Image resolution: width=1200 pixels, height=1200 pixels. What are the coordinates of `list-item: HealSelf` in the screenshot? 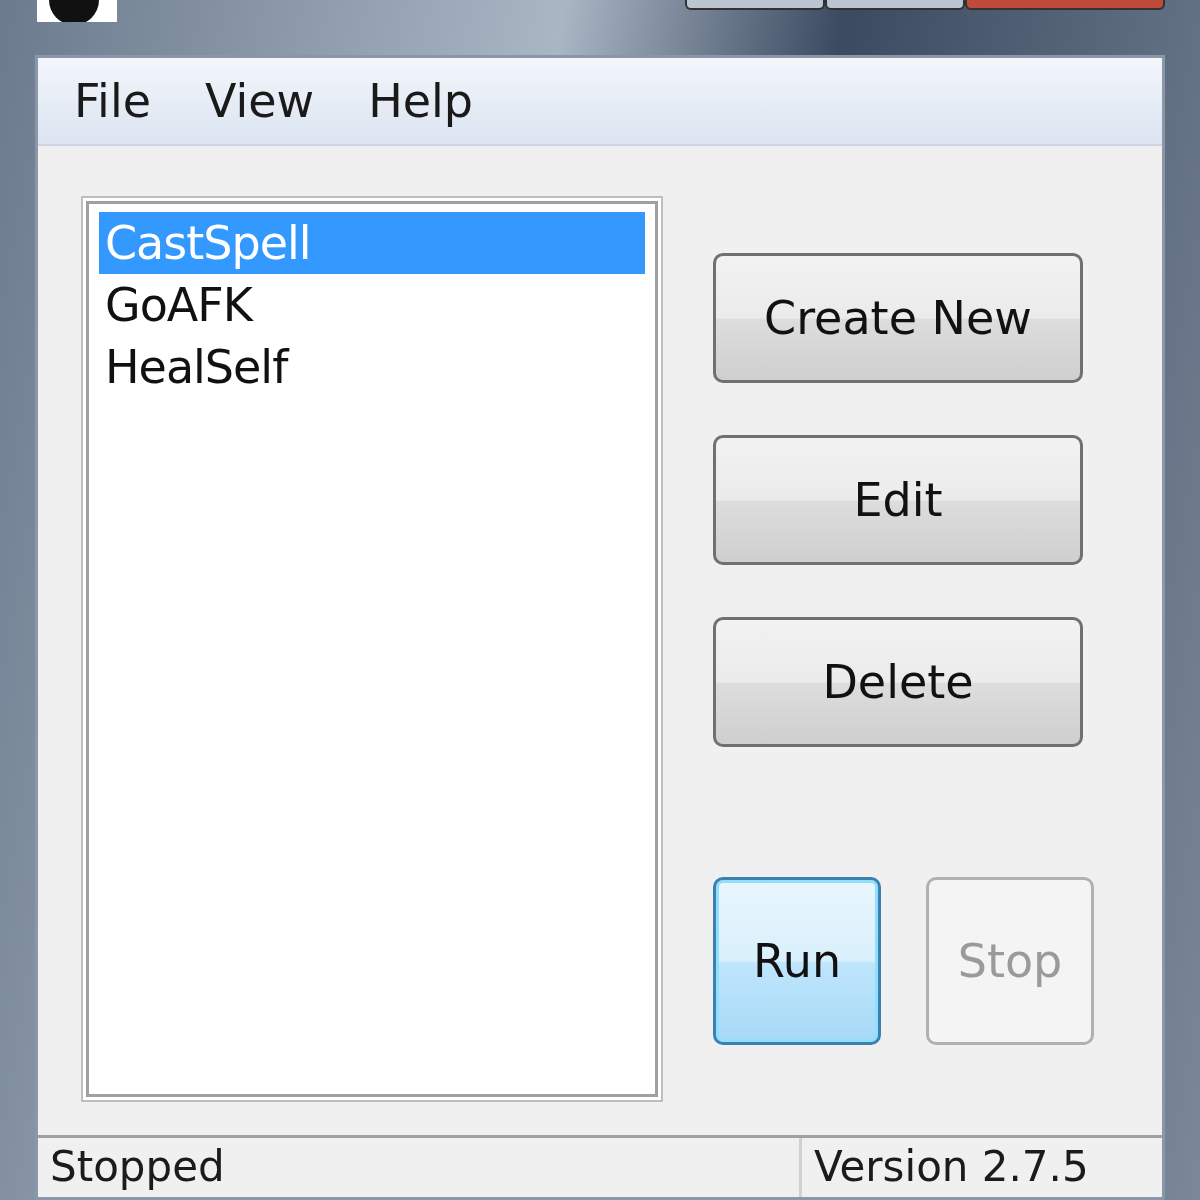 It's located at (372, 367).